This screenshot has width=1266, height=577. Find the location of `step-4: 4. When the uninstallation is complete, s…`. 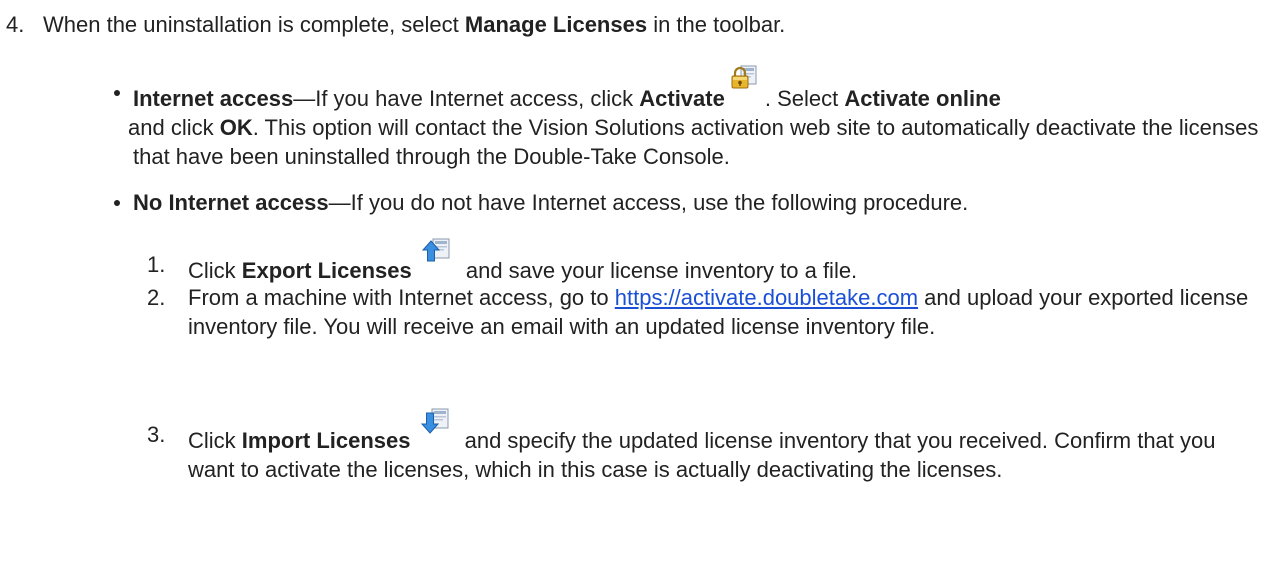

step-4: 4. When the uninstallation is complete, s… is located at coordinates (631, 24).